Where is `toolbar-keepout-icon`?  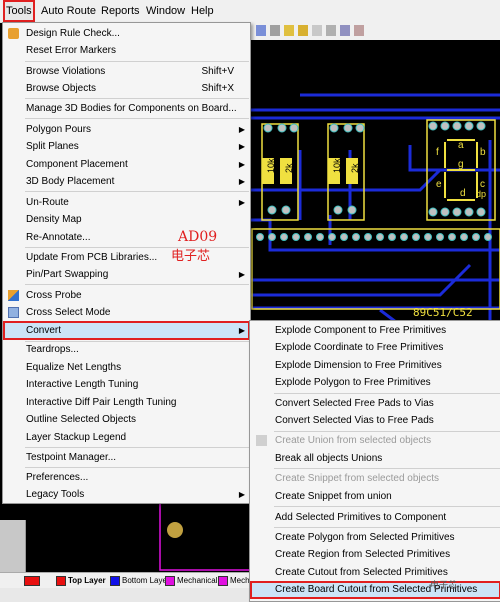
toolbar-keepout-icon is located at coordinates (359, 30).